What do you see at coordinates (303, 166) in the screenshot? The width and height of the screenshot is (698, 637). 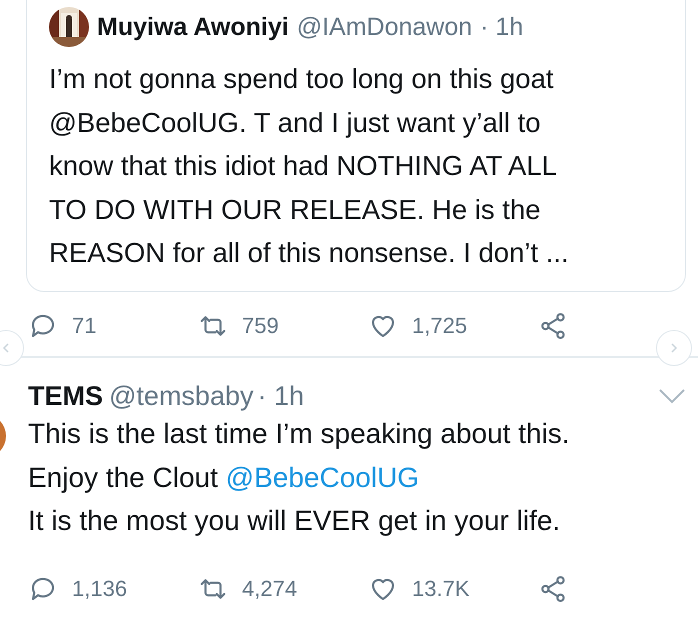 I see `tweet-text-line: know that this idiot had NOTHING AT ALL` at bounding box center [303, 166].